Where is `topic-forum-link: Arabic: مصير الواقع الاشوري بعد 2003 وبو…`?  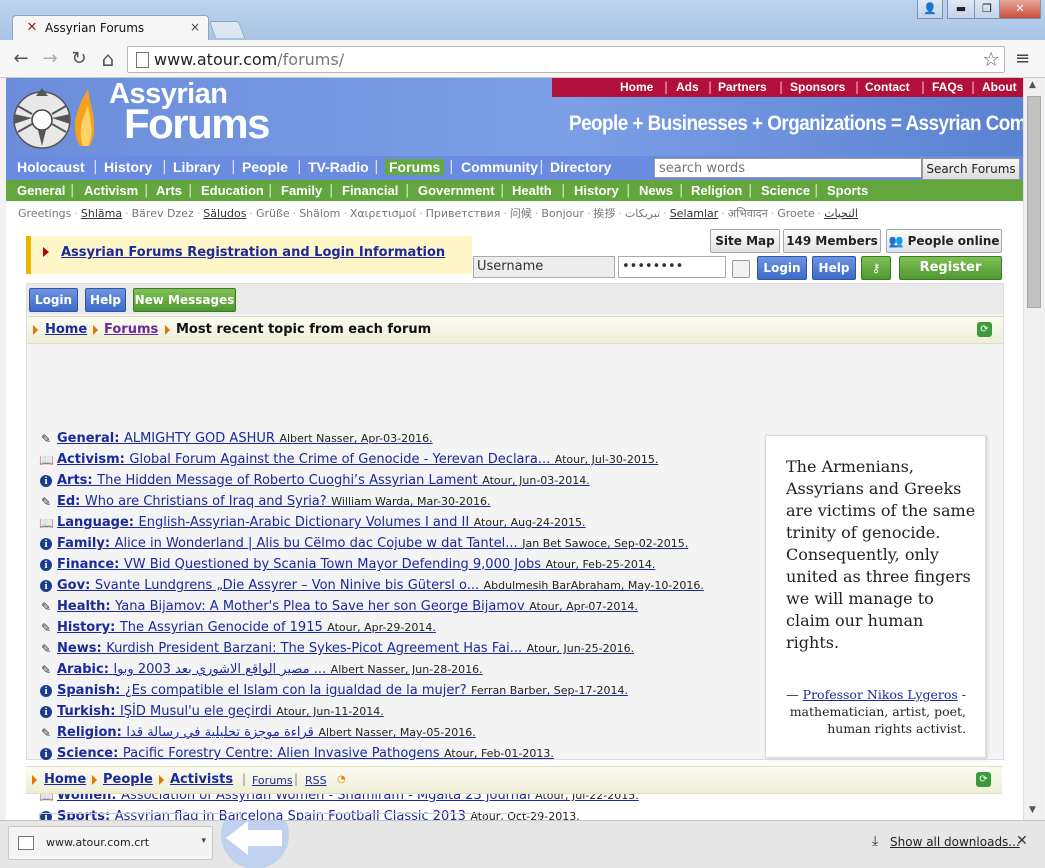 topic-forum-link: Arabic: مصير الواقع الاشوري بعد 2003 وبو… is located at coordinates (270, 669).